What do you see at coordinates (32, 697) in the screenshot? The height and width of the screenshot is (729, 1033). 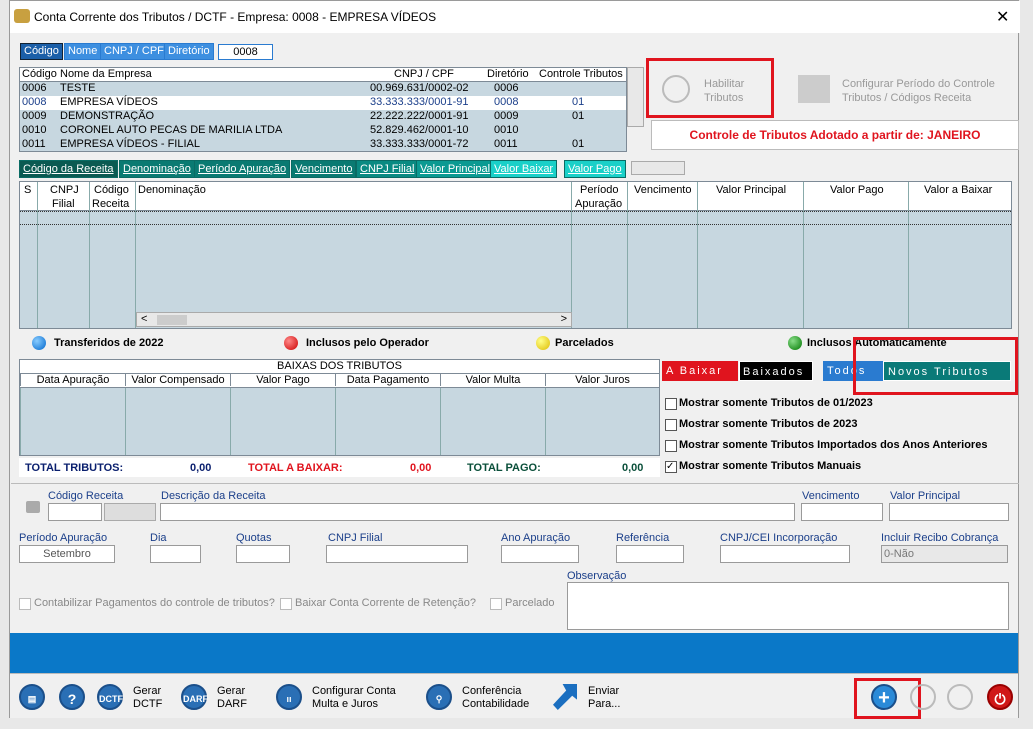 I see `printer-icon: ▤` at bounding box center [32, 697].